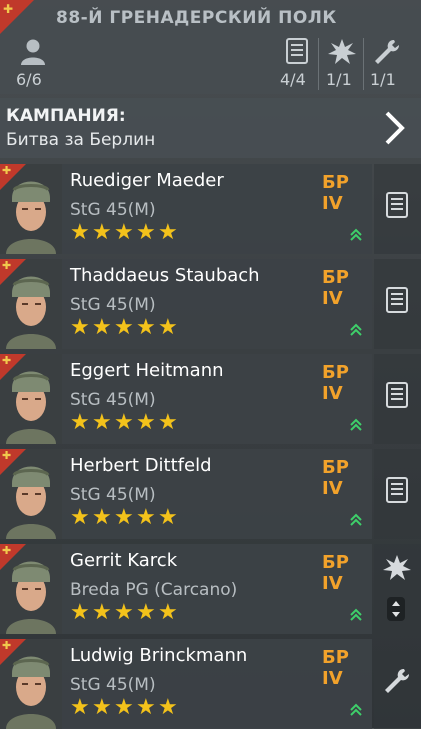  What do you see at coordinates (165, 275) in the screenshot?
I see `soldier-name: Thaddaeus Staubach` at bounding box center [165, 275].